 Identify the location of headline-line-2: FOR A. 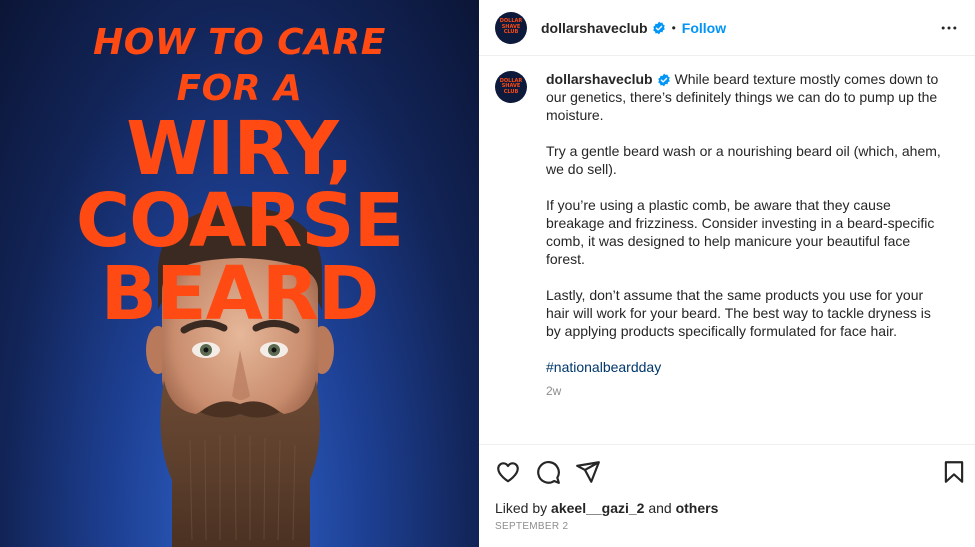
(239, 88).